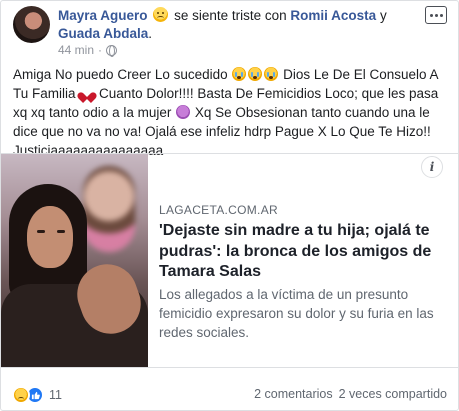  Describe the element at coordinates (293, 394) in the screenshot. I see `comments-count-link: 2 comentarios` at that location.